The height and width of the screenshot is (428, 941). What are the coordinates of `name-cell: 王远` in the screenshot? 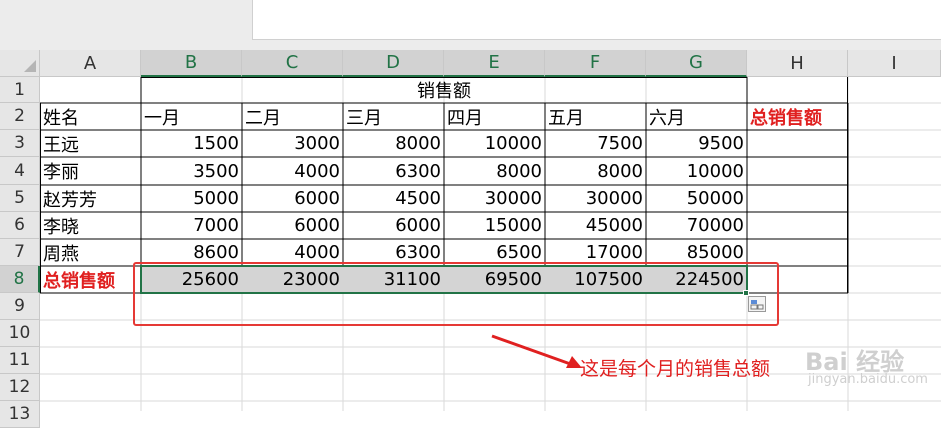 It's located at (90, 143).